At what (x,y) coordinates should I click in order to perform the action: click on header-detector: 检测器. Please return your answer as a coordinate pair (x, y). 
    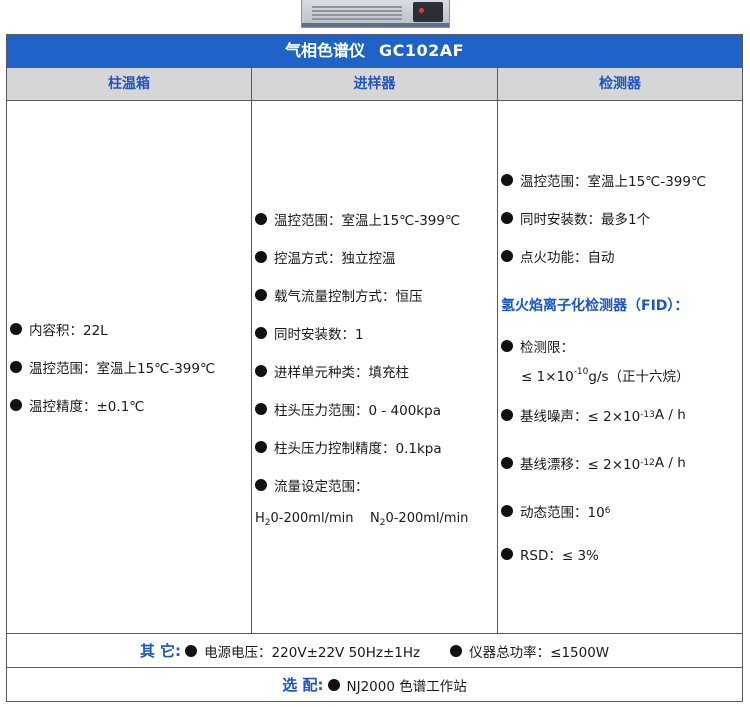
    Looking at the image, I should click on (620, 84).